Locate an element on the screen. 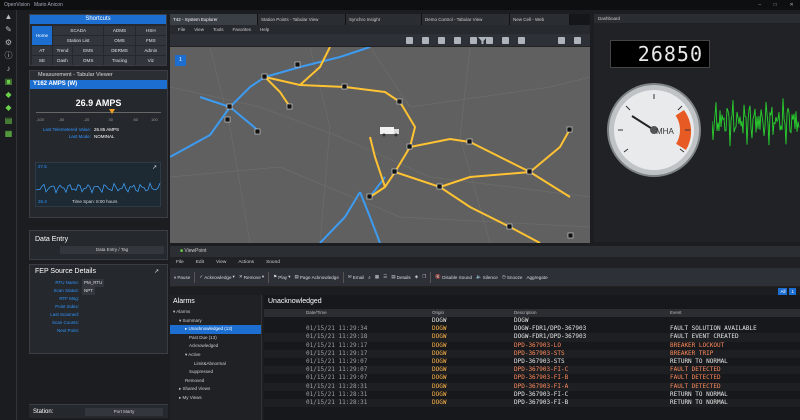 This screenshot has height=420, width=800. shortcut-oms: OMS is located at coordinates (119, 40).